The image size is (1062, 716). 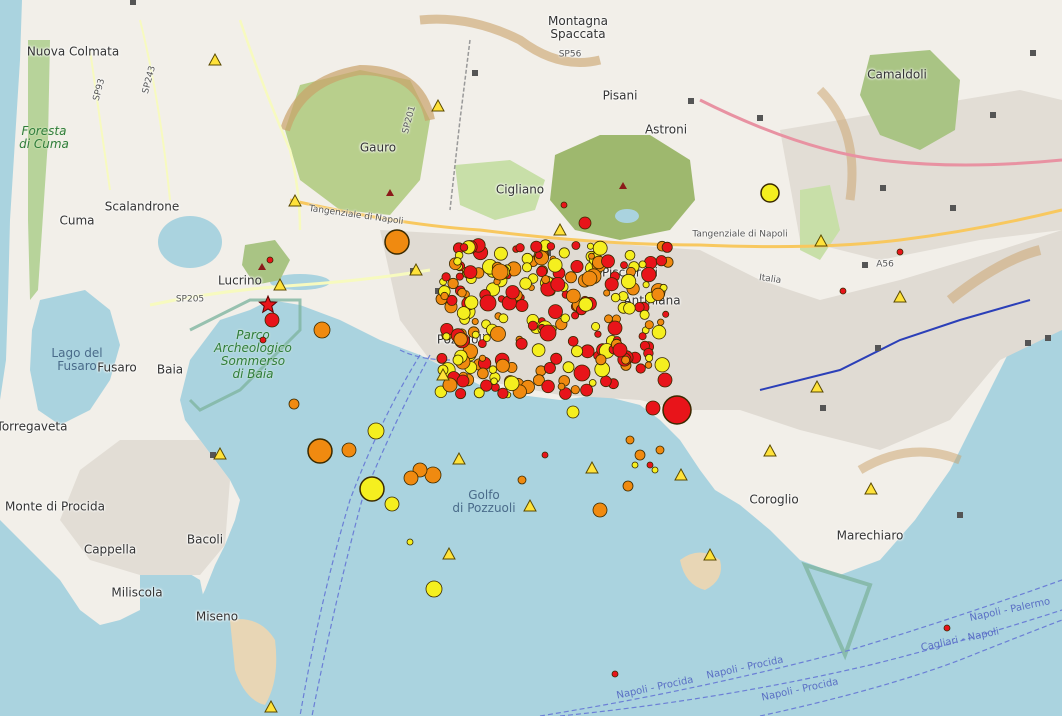 I want to click on volcano-peak-icon, so click(x=390, y=192).